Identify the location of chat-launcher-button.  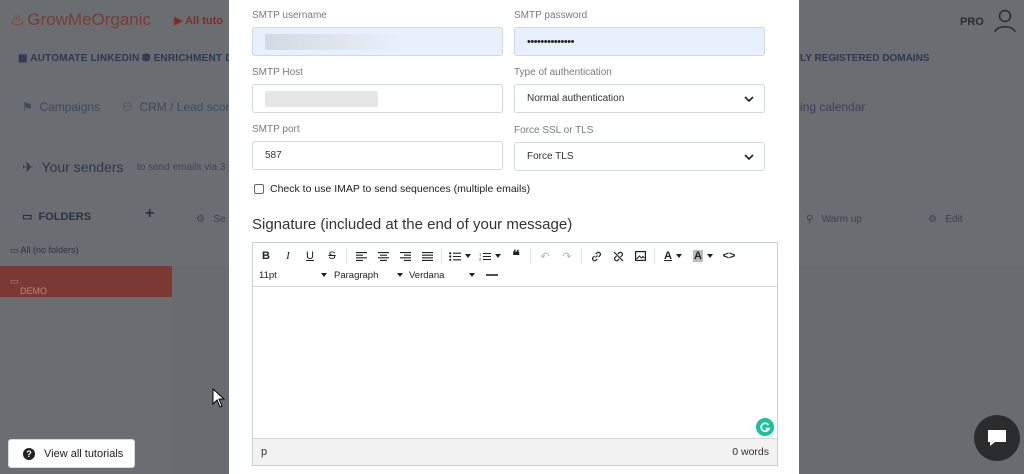
(997, 438).